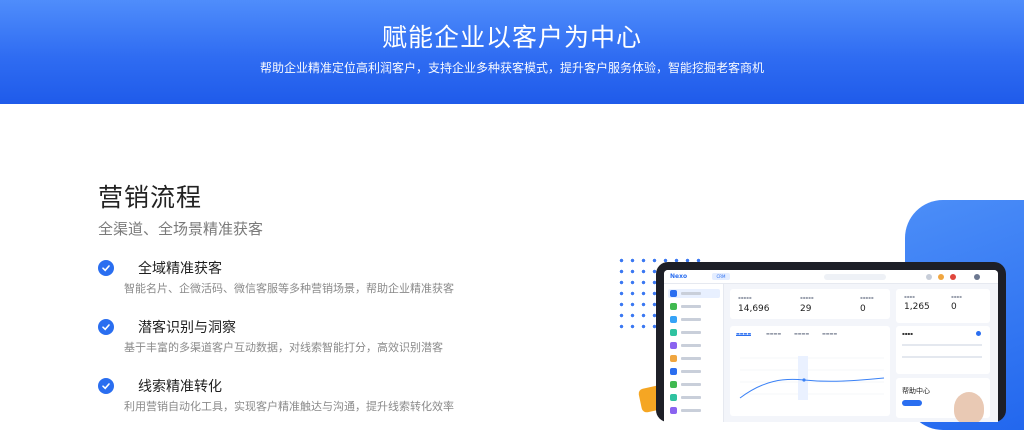  What do you see at coordinates (754, 309) in the screenshot?
I see `stat-value: 14,696` at bounding box center [754, 309].